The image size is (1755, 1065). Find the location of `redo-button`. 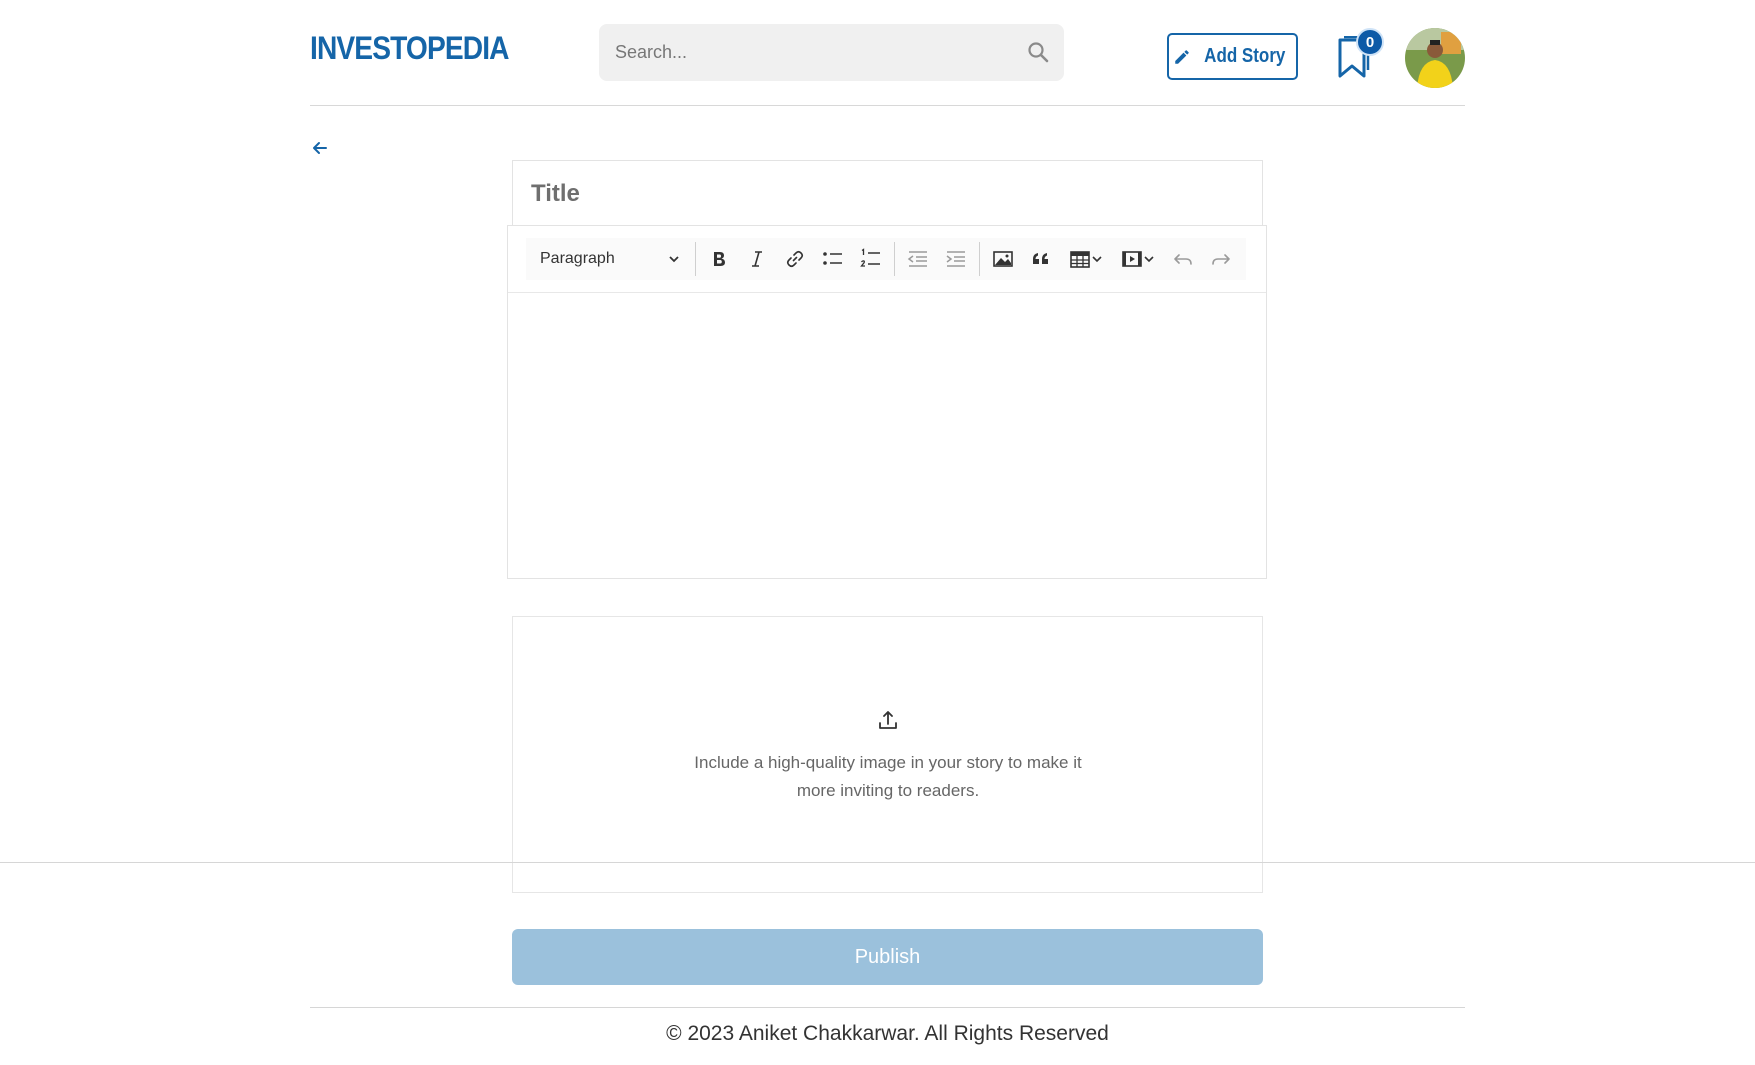

redo-button is located at coordinates (1221, 259).